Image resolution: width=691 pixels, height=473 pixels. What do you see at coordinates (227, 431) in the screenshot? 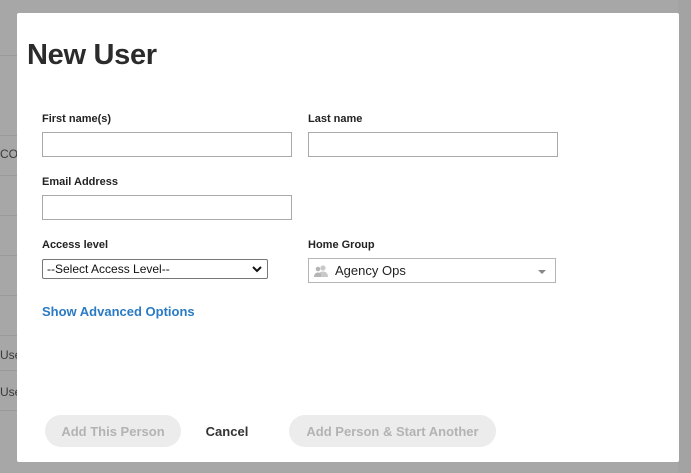
I see `cancel-button: Cancel` at bounding box center [227, 431].